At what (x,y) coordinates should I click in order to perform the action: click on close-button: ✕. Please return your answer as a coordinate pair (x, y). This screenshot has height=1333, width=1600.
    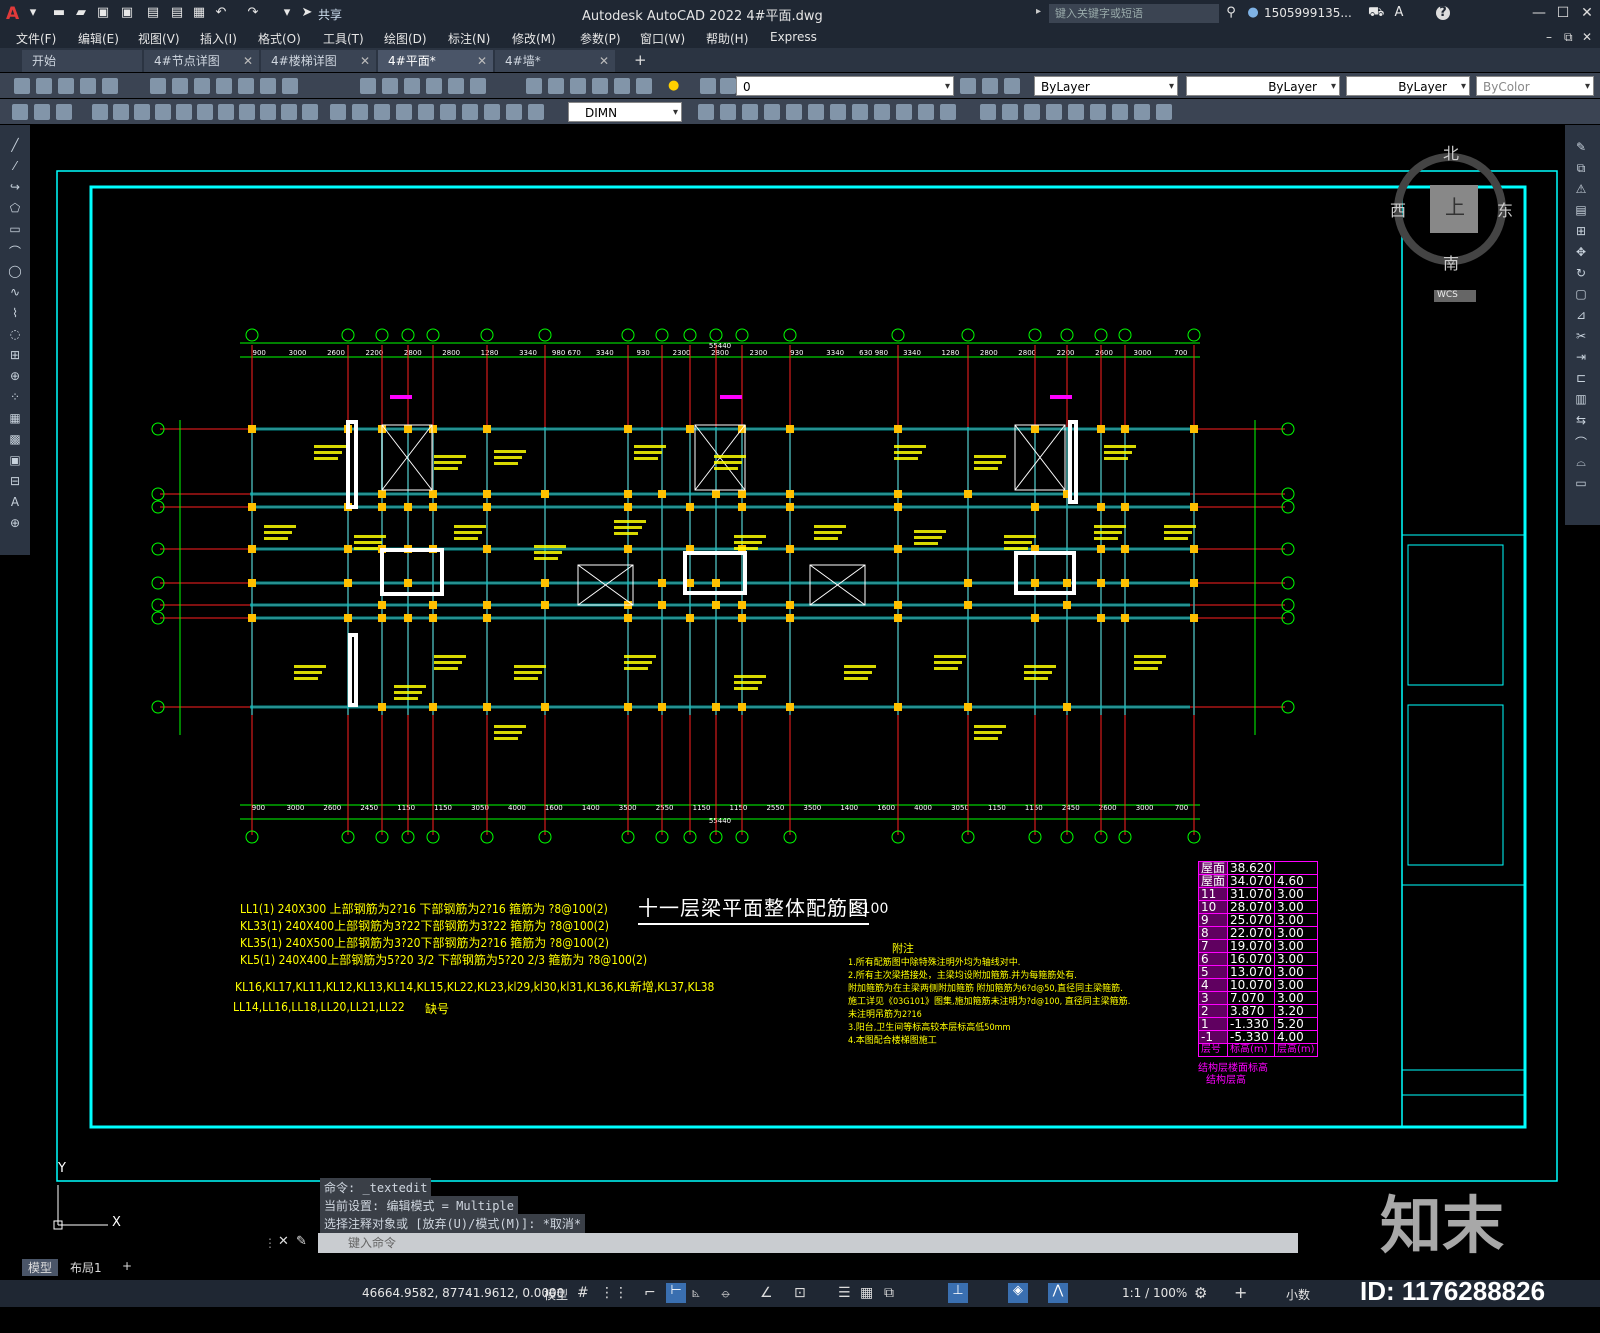
    Looking at the image, I should click on (1587, 13).